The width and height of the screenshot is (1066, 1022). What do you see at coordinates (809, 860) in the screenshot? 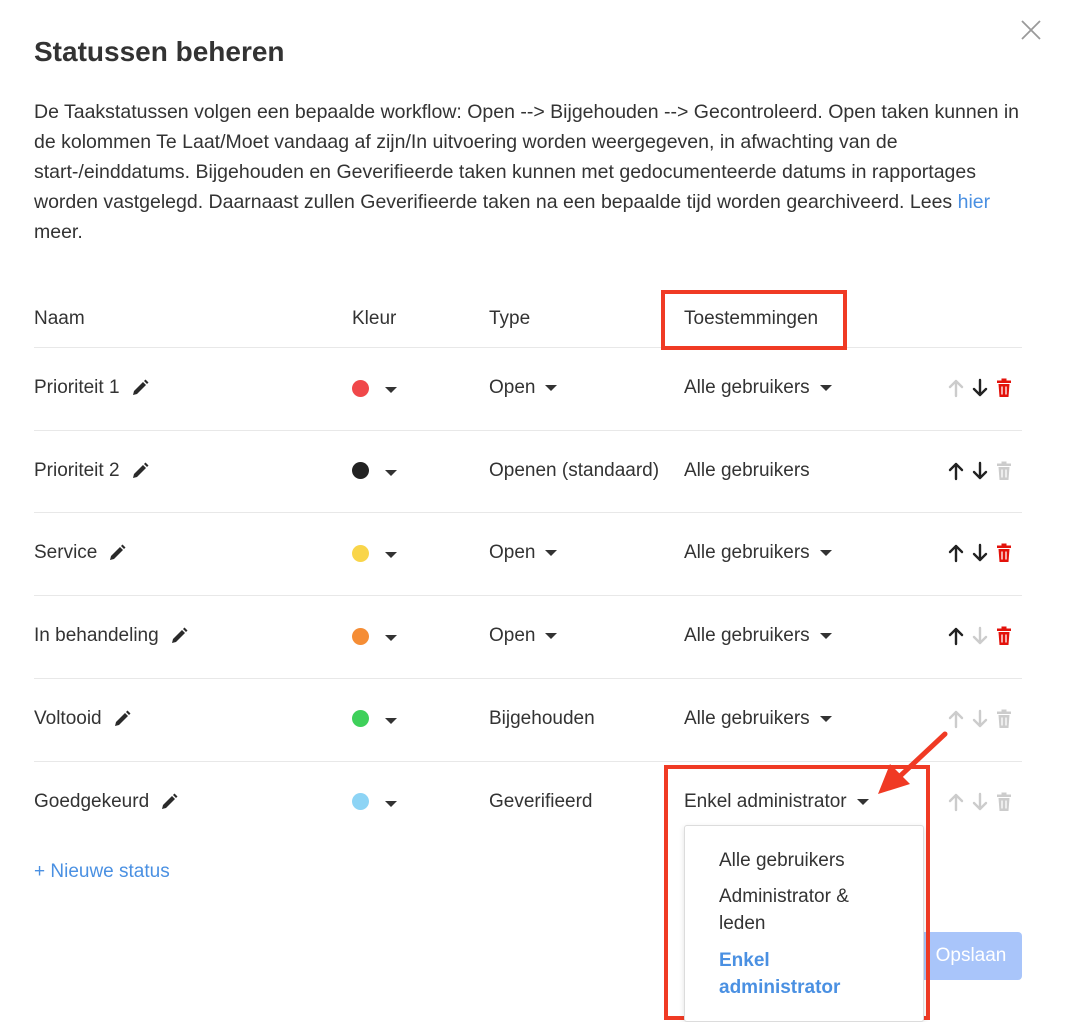
I see `permission-option-all-users: Alle gebruikers` at bounding box center [809, 860].